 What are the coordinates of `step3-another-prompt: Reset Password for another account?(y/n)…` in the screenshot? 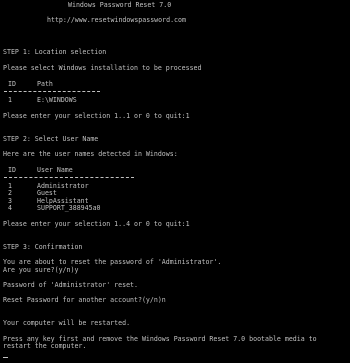 It's located at (84, 300).